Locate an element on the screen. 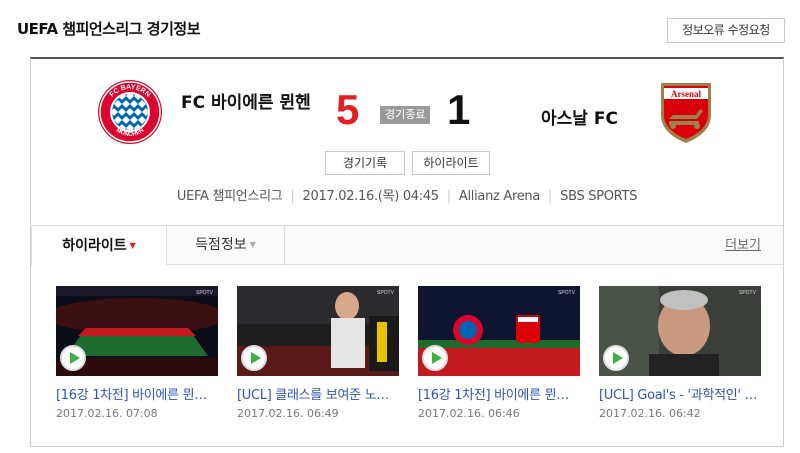  video-date: 2017.02.16. 07:08 is located at coordinates (107, 413).